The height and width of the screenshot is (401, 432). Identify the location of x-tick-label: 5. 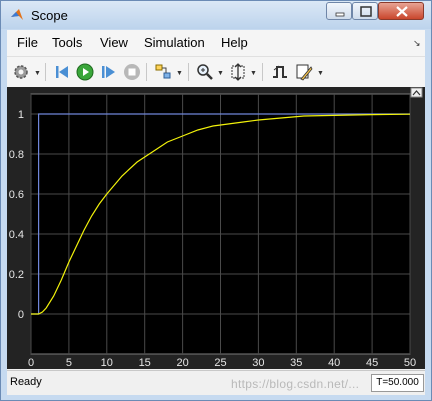
(69, 363).